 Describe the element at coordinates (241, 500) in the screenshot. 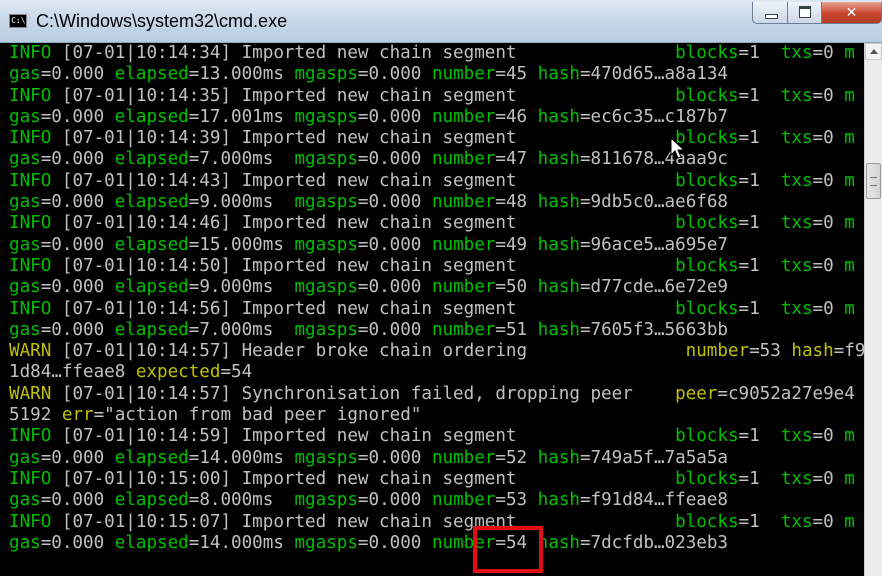

I see `console-text: =8.000ms` at that location.